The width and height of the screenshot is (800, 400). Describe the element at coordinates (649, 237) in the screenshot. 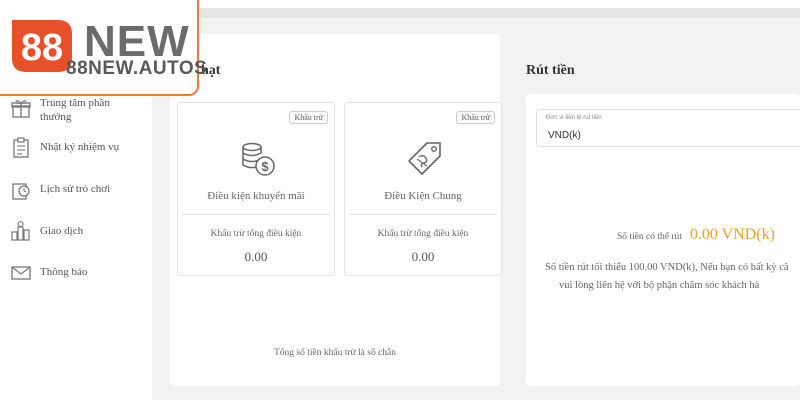

I see `available-label: Số tiền có thể rút` at that location.